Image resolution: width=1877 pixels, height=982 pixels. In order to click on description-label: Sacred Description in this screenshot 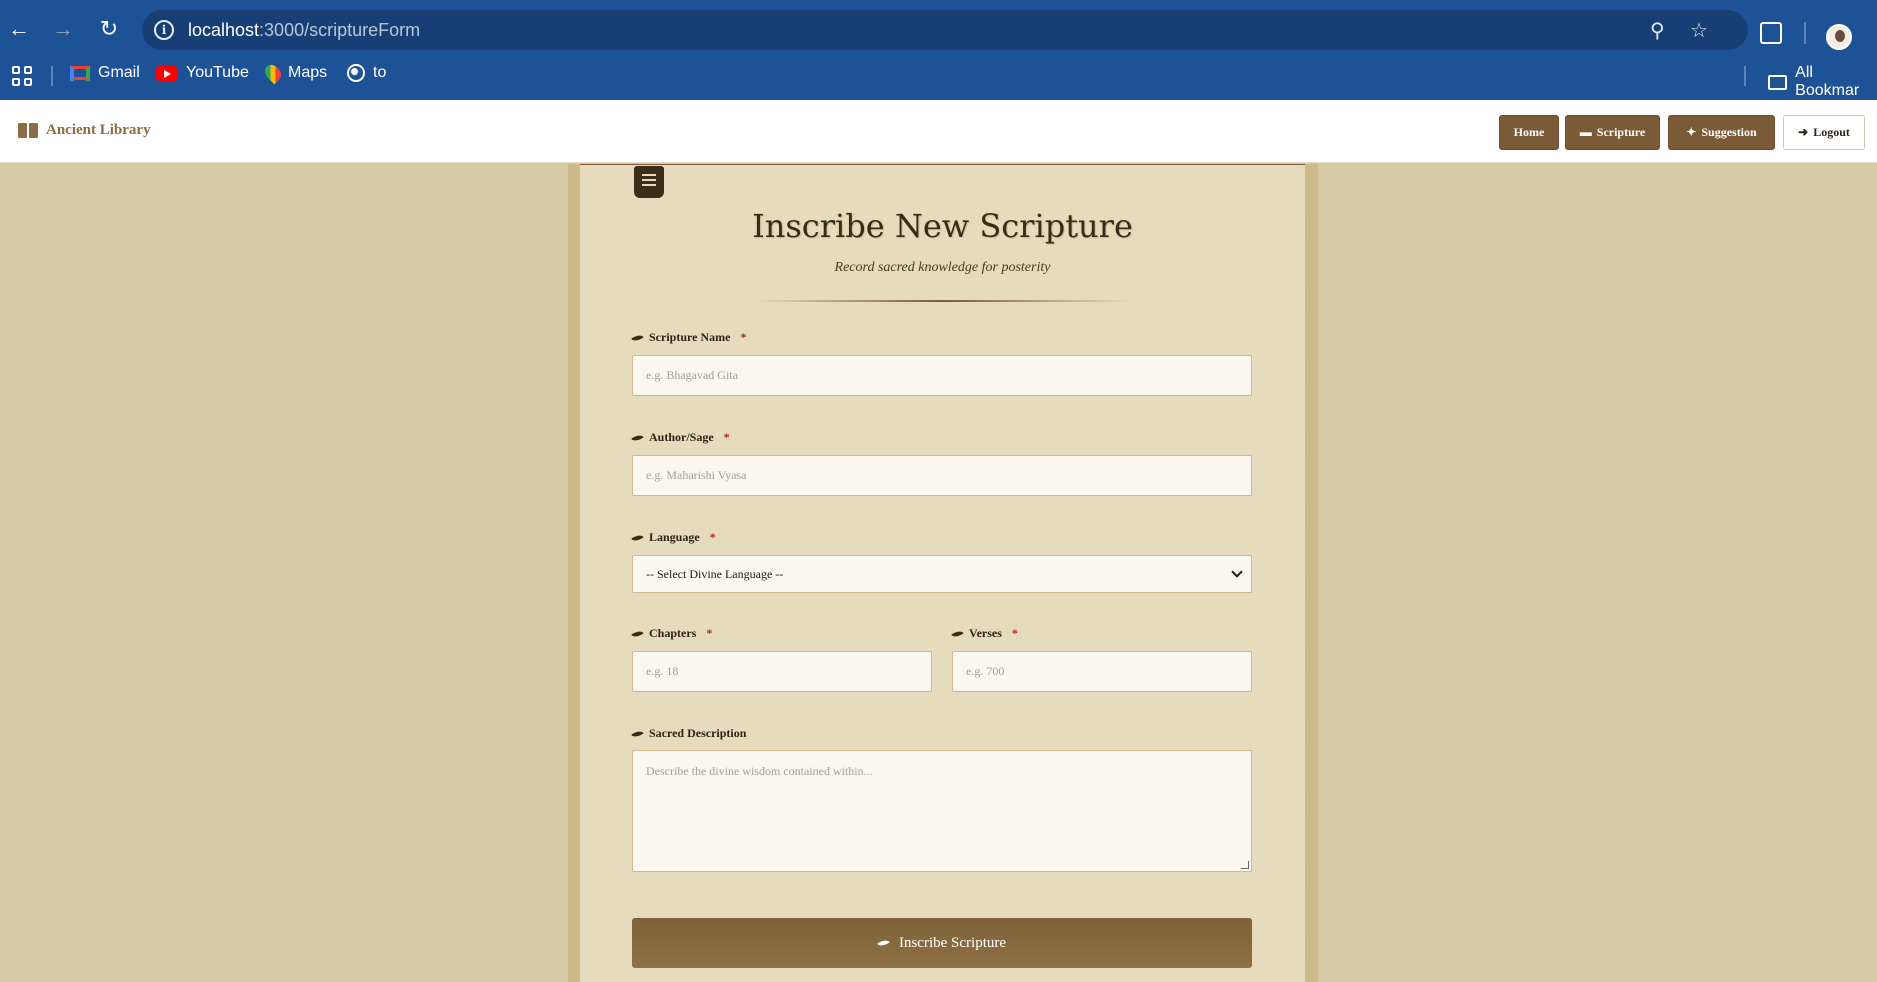, I will do `click(689, 733)`.